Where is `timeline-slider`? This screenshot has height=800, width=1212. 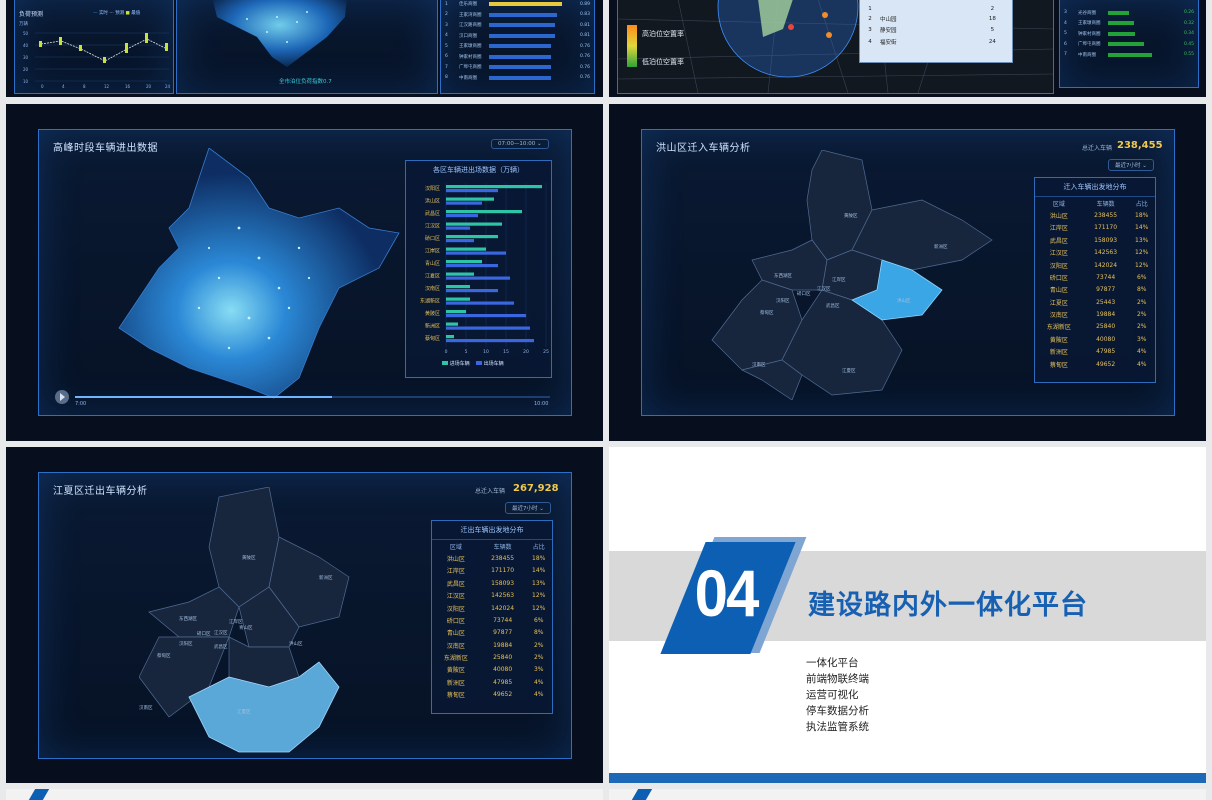
timeline-slider is located at coordinates (312, 397).